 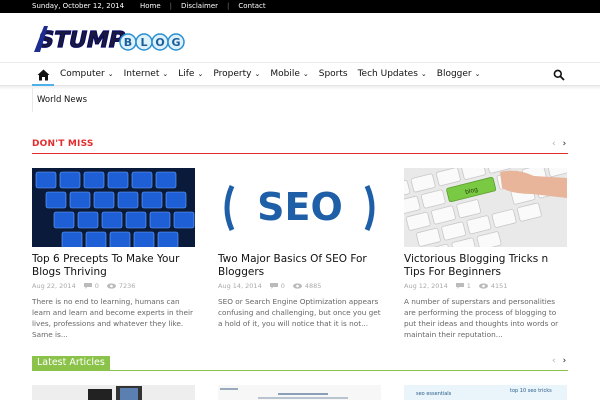 I want to click on latest-arrows: ‹ ›, so click(x=555, y=361).